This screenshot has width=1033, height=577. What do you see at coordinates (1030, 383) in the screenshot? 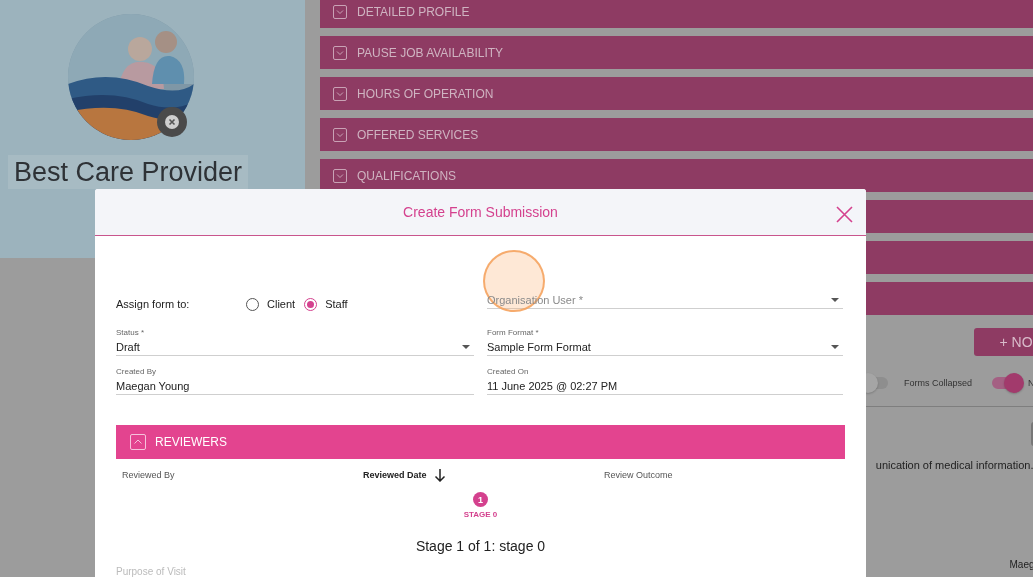
I see `toggle-label: N` at bounding box center [1030, 383].